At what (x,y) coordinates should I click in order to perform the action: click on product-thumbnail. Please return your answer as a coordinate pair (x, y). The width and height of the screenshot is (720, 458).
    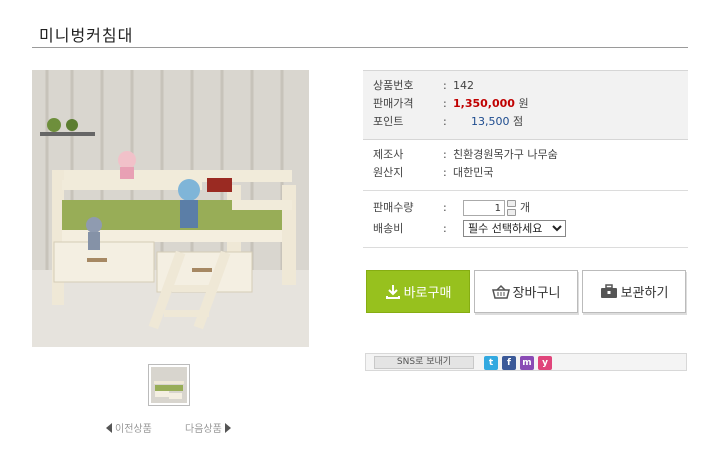
    Looking at the image, I should click on (169, 385).